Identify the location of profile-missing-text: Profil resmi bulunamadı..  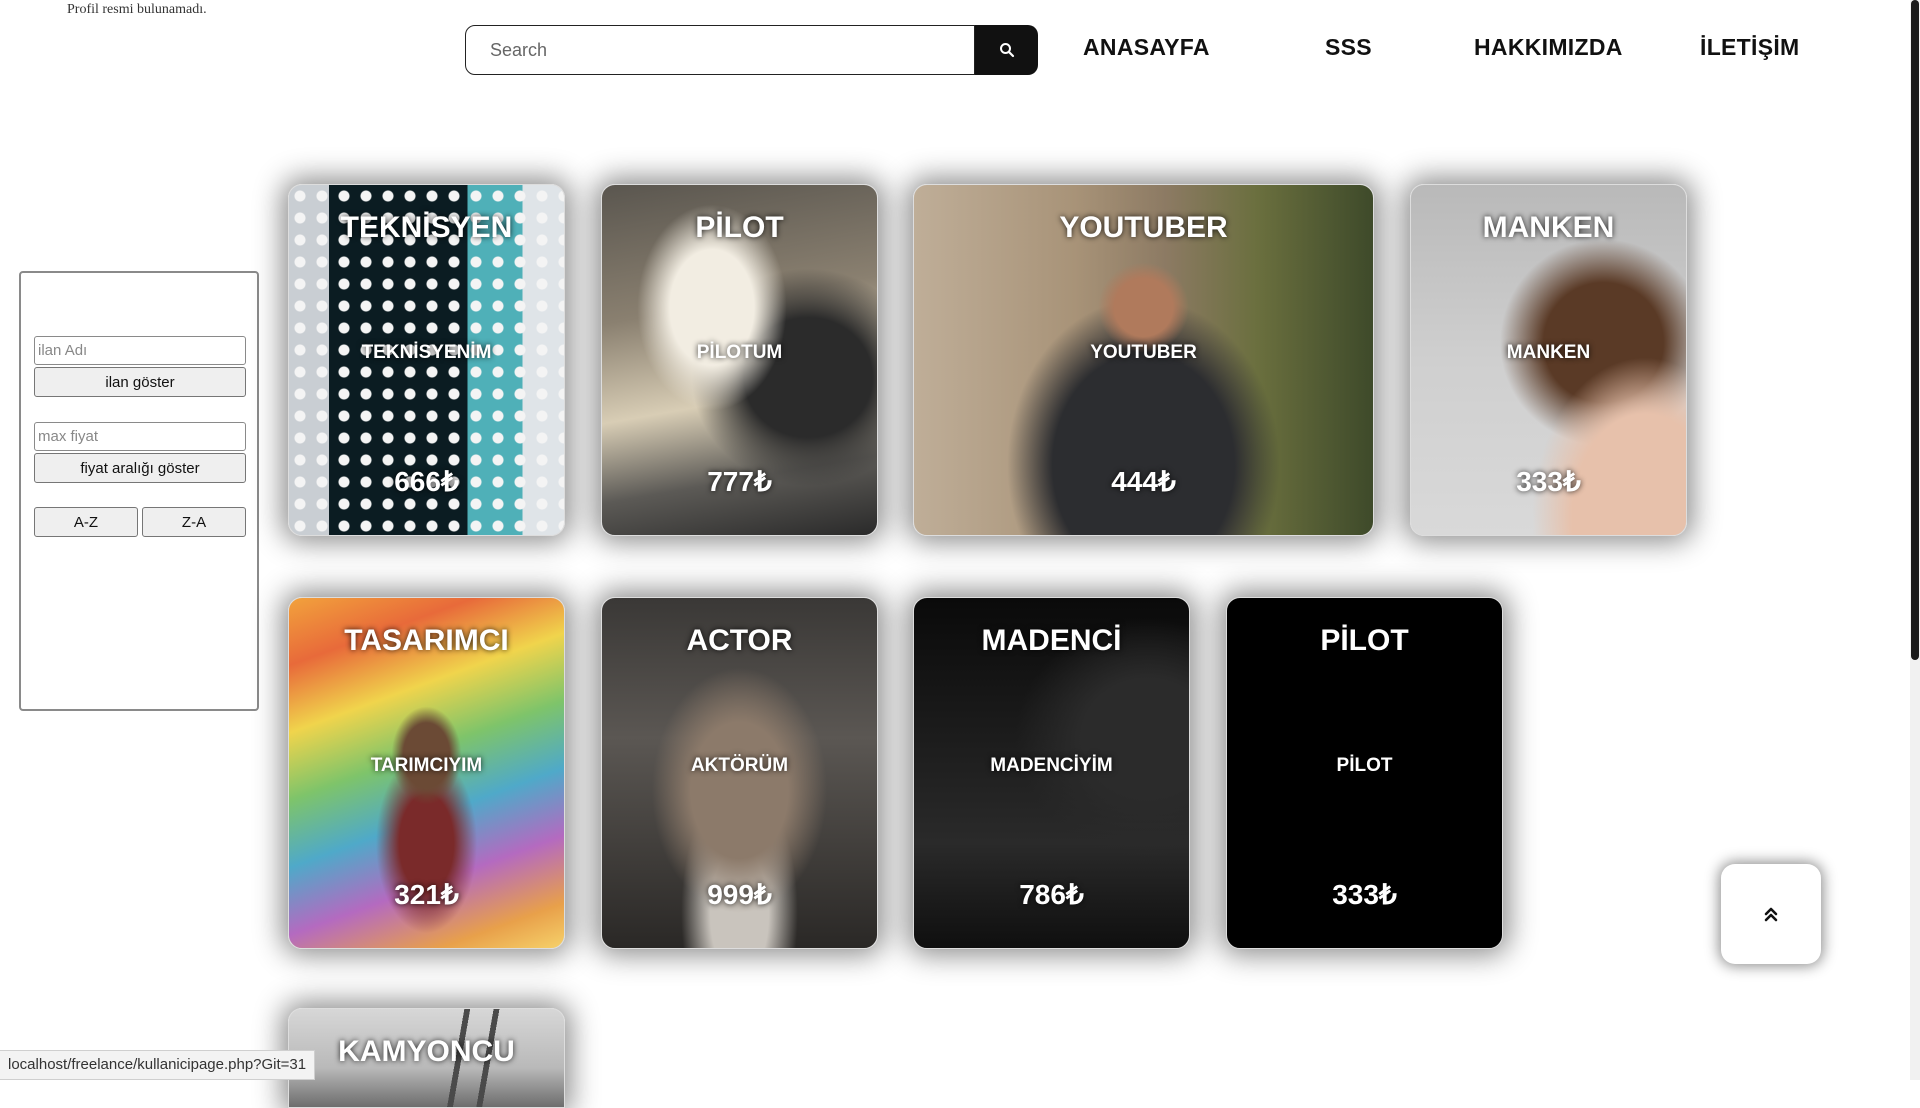
(137, 9).